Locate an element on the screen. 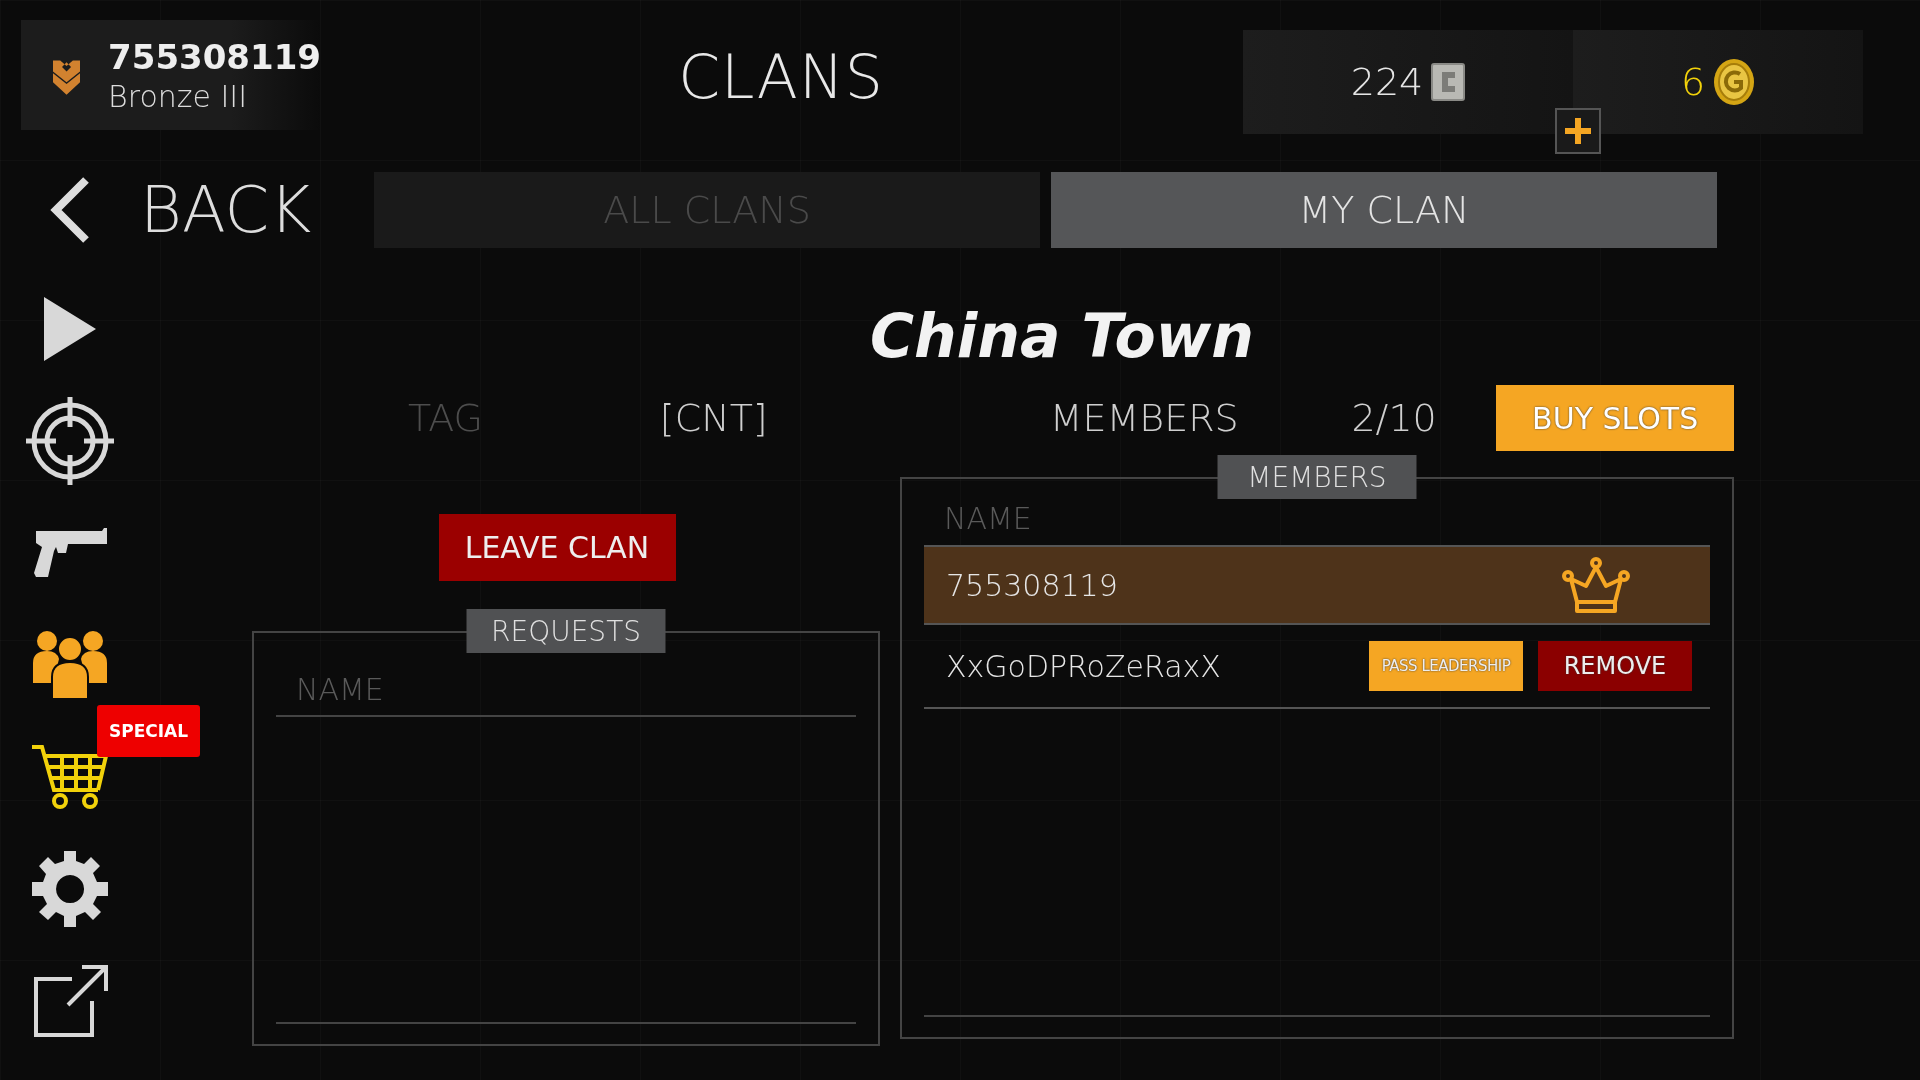 The height and width of the screenshot is (1080, 1920). shopping-cart-icon is located at coordinates (70, 777).